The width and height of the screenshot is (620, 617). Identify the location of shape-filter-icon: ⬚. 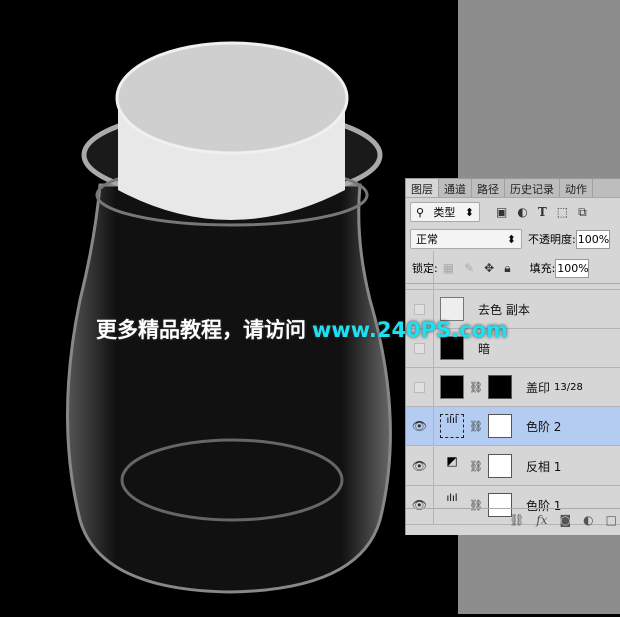
(562, 212).